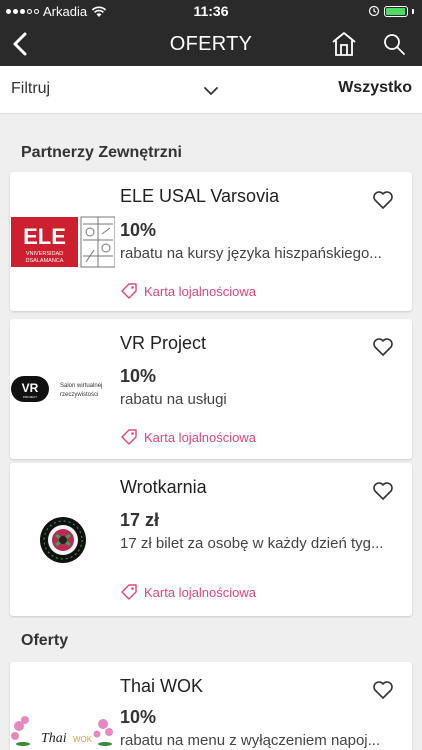 The width and height of the screenshot is (422, 750). What do you see at coordinates (375, 88) in the screenshot?
I see `filter-value: Wszystko` at bounding box center [375, 88].